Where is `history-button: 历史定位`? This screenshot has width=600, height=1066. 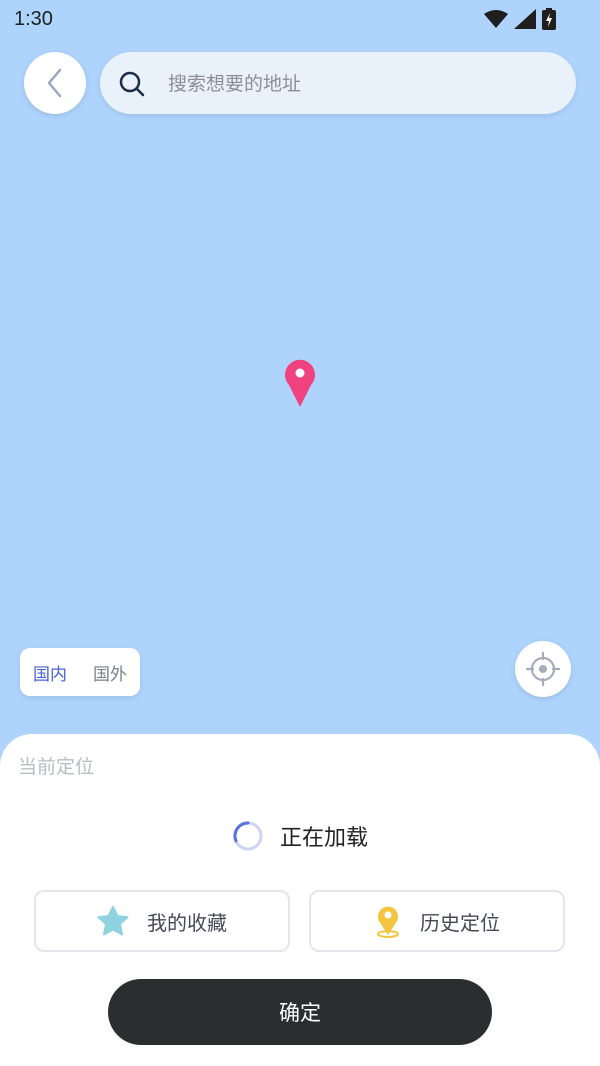
history-button: 历史定位 is located at coordinates (437, 921).